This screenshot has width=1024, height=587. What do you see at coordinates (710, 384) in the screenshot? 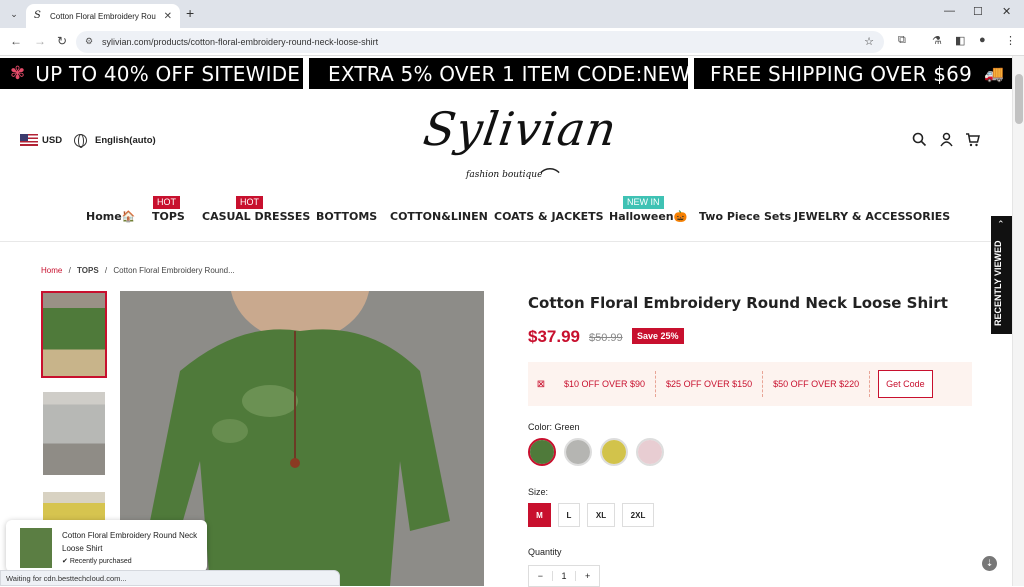
I see `coupon-item: $25 OFF OVER $150` at bounding box center [710, 384].